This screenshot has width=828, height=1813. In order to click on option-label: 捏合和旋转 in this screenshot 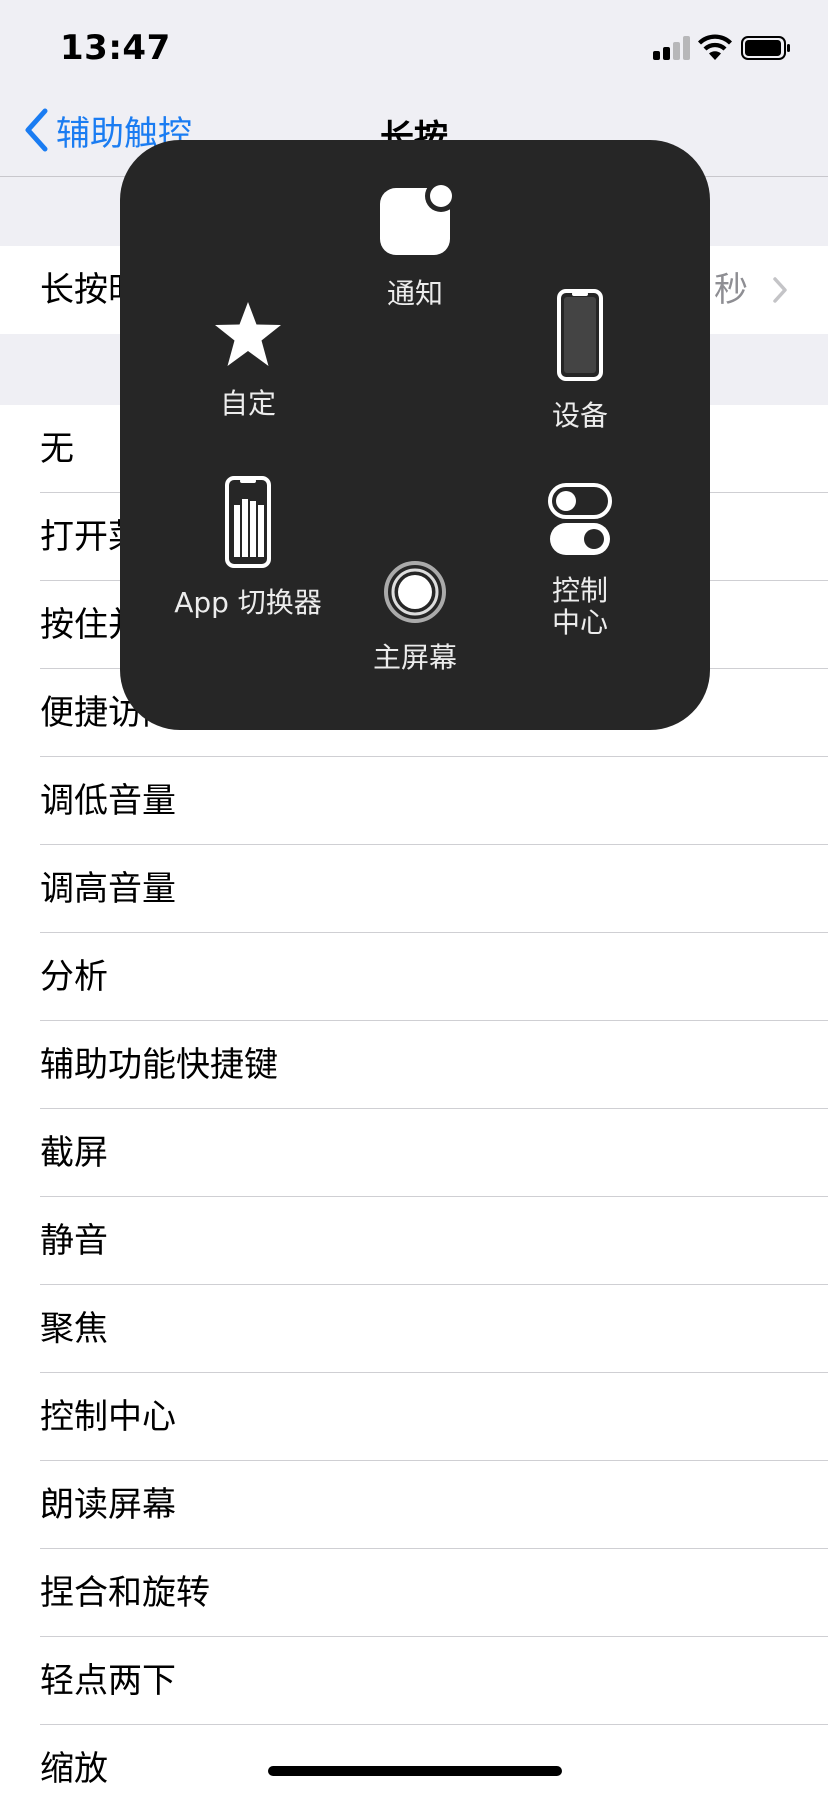, I will do `click(125, 1593)`.